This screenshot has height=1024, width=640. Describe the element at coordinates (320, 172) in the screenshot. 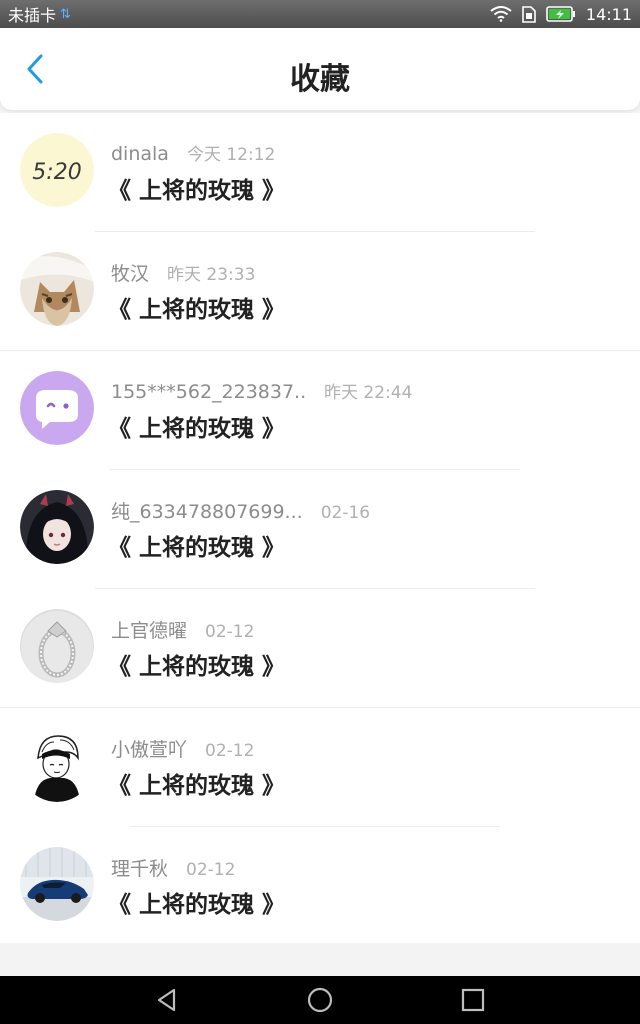

I see `favorite-item: 5:20 dinala 今天 12:12 《 上将的玫瑰 》` at that location.